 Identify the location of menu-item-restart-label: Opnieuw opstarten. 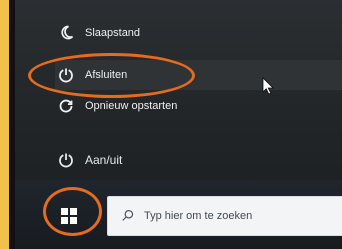
(131, 106).